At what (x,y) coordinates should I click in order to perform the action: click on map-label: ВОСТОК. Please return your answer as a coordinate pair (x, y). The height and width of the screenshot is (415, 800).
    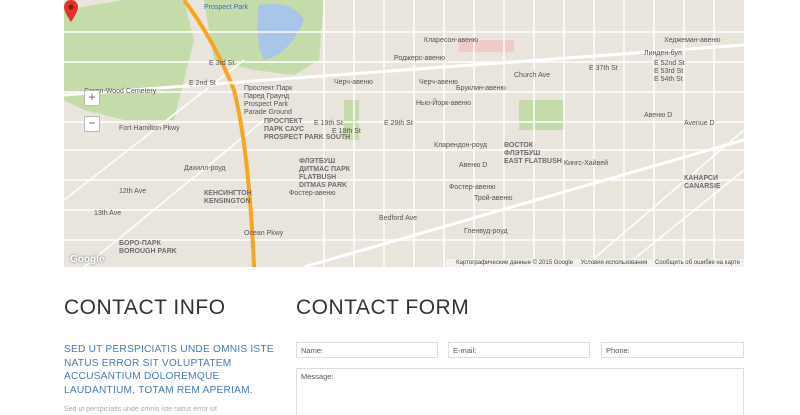
    Looking at the image, I should click on (519, 145).